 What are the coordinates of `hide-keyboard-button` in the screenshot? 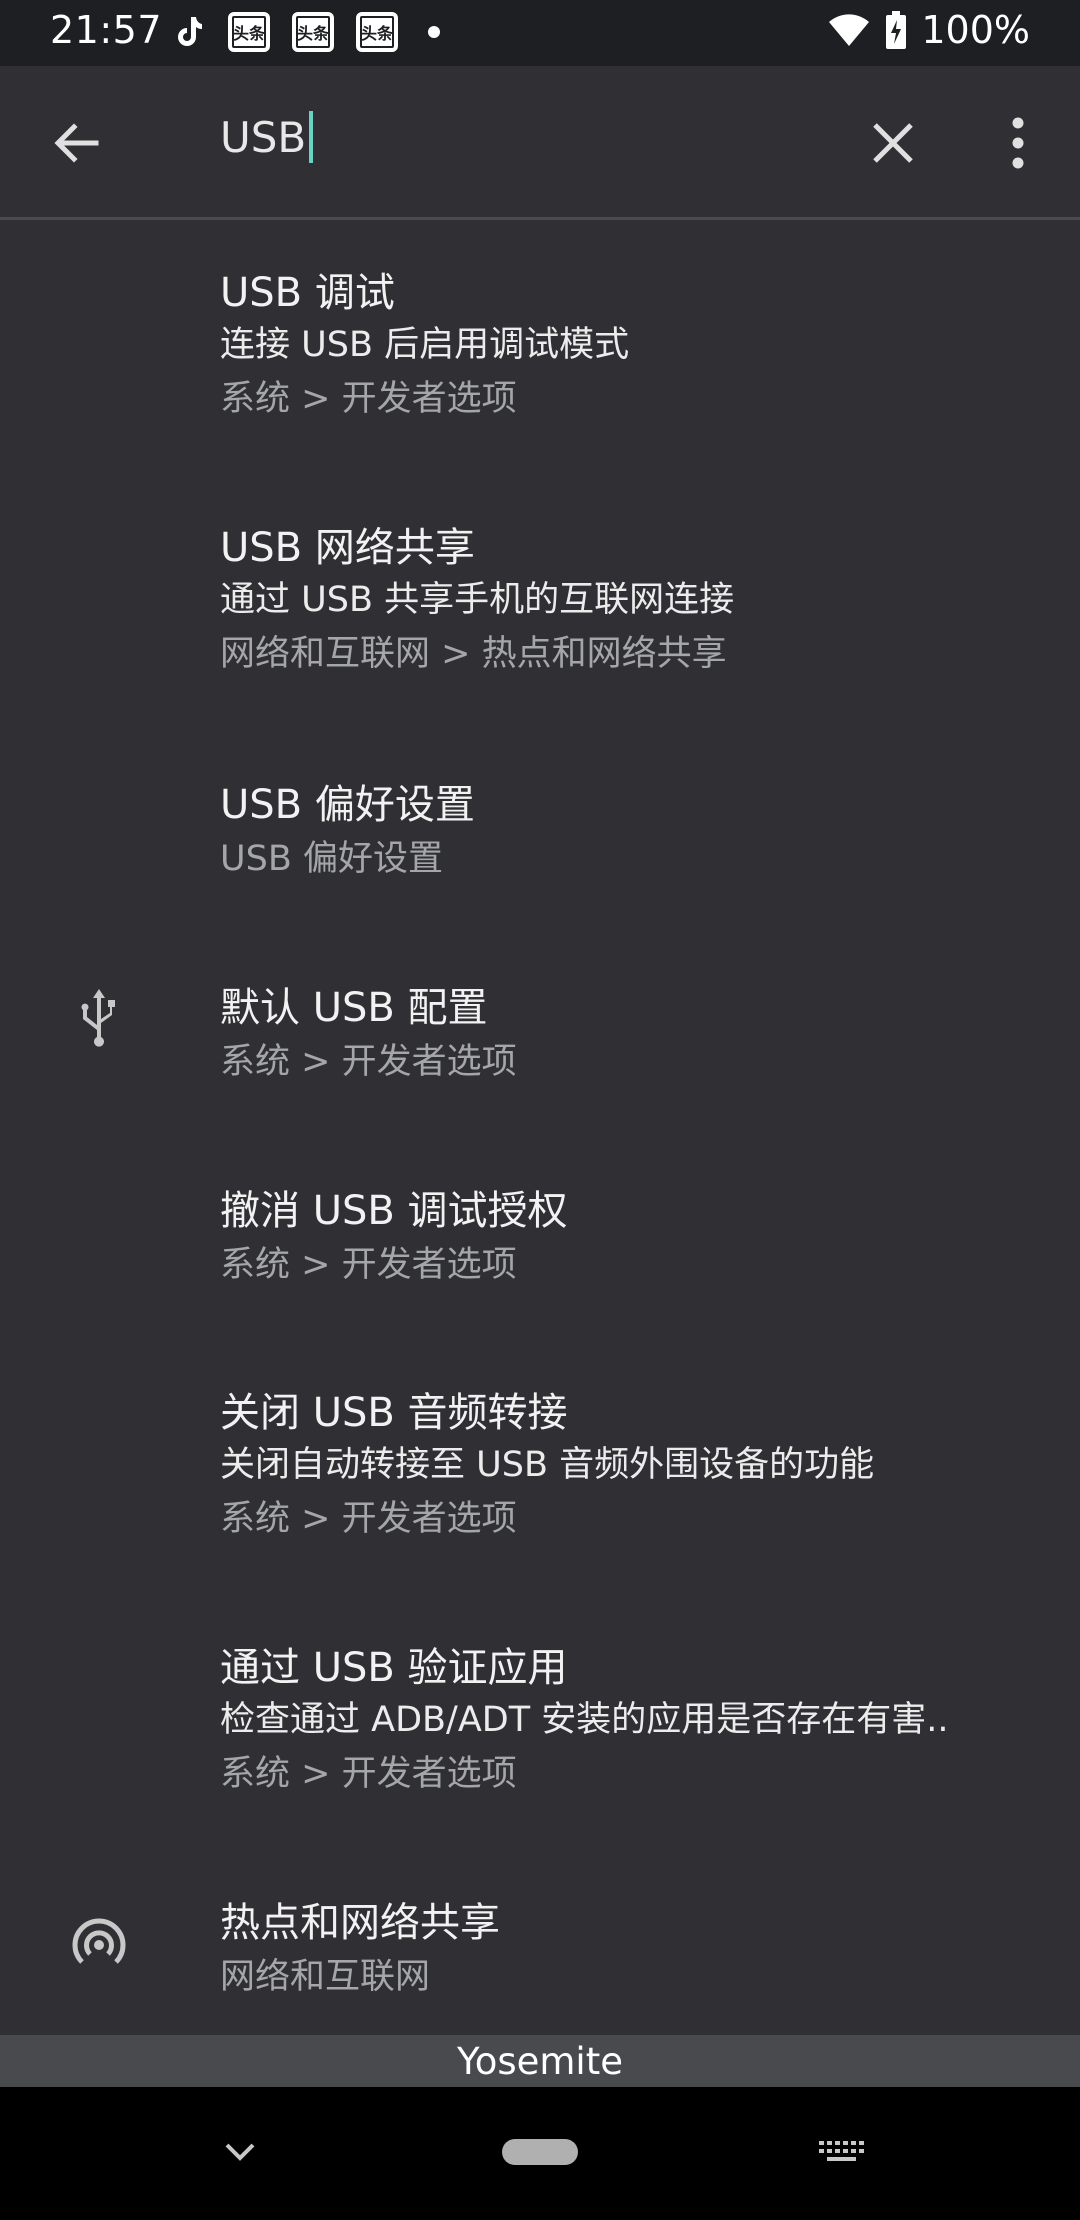 It's located at (240, 2152).